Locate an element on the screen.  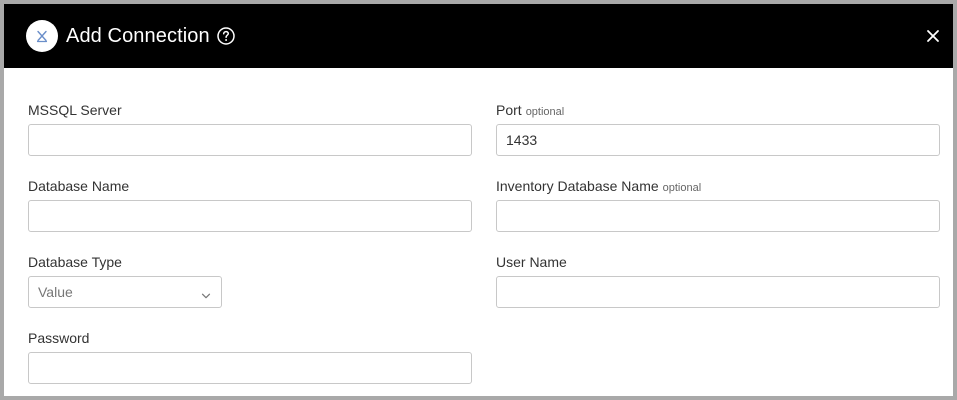
port-label: Port optional is located at coordinates (530, 111).